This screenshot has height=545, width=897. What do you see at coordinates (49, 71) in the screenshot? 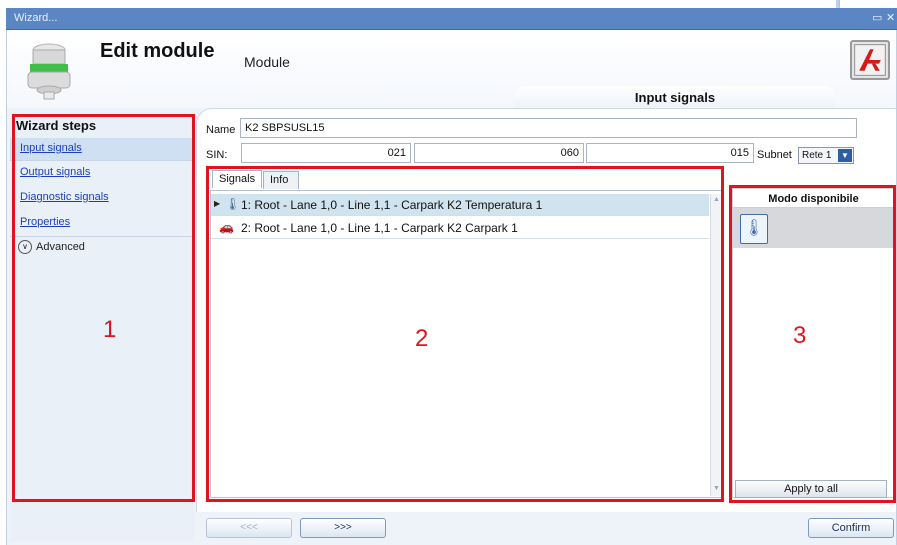
I see `module-sensor-icon` at bounding box center [49, 71].